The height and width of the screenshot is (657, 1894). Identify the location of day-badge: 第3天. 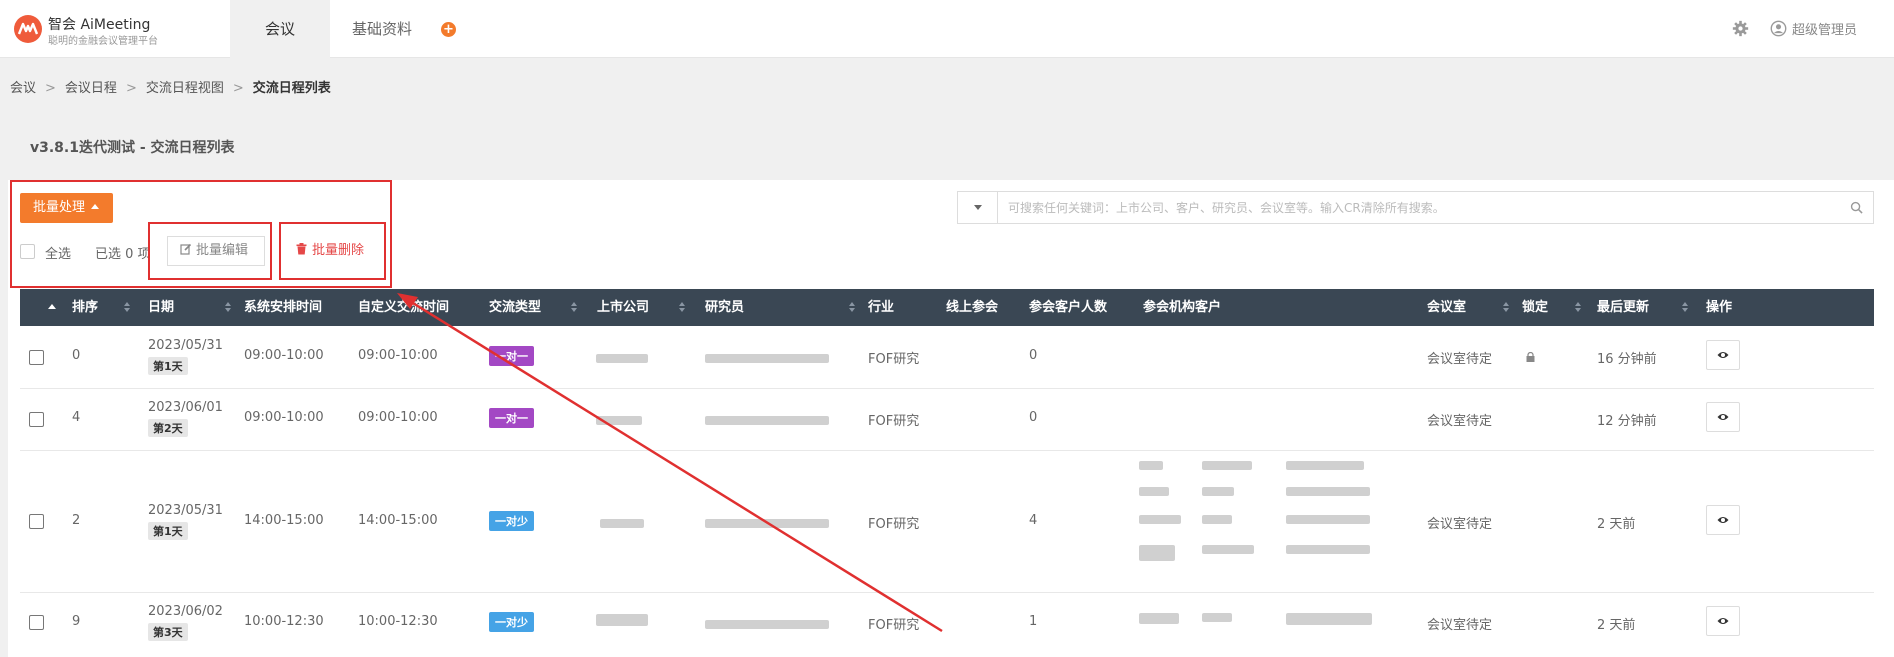
(168, 632).